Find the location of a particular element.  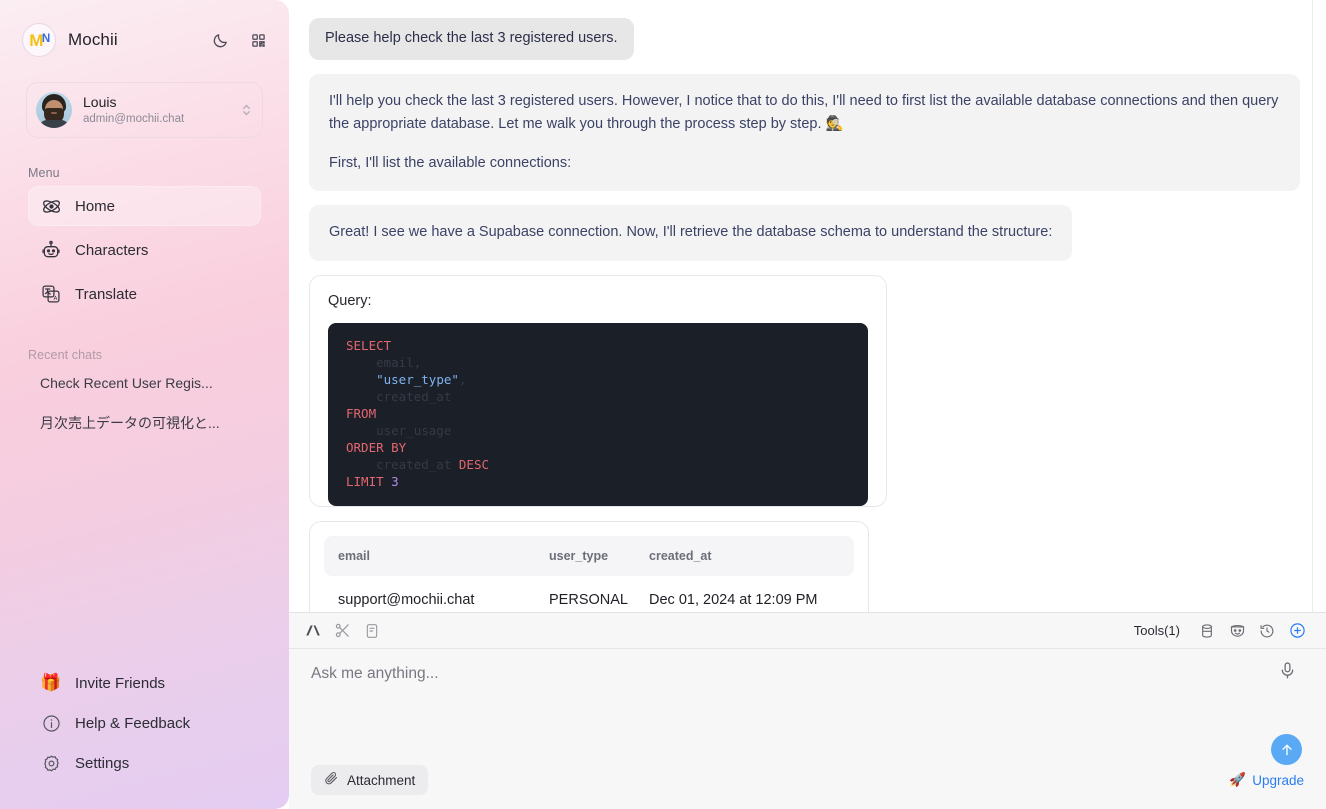

upgrade-label: Upgrade is located at coordinates (1278, 780).